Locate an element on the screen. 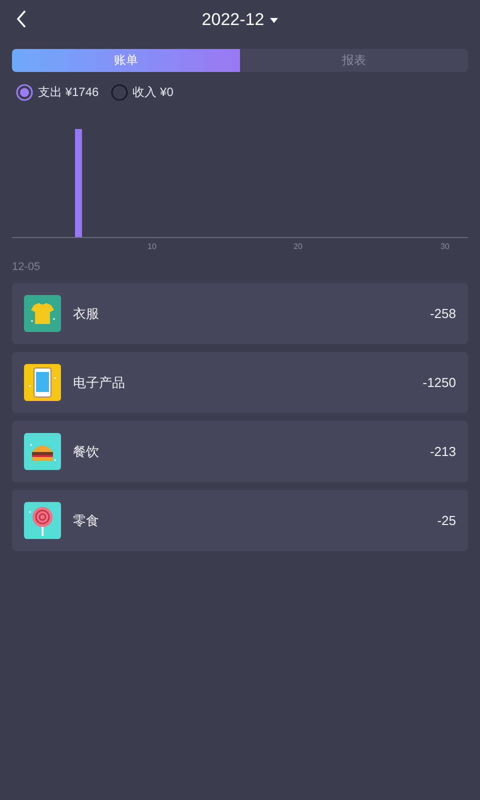 The width and height of the screenshot is (480, 800). record-card: 零食 -25 is located at coordinates (240, 520).